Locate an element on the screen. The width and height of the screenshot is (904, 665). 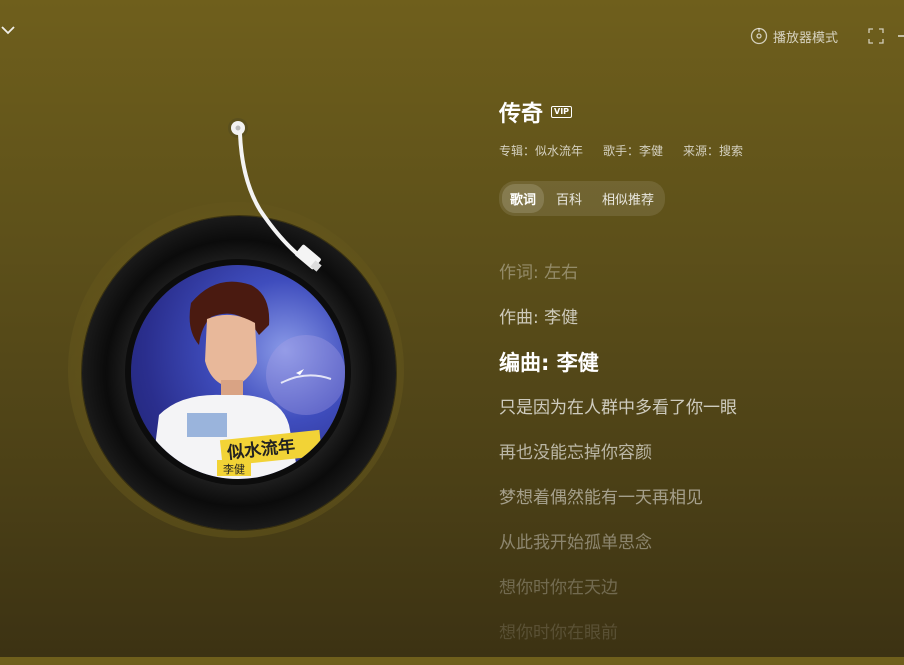
song-info: 传奇 VIP 专辑：似水流年 歌手：李健 来源：搜索 歌词 百科 相似推荐 is located at coordinates (621, 156).